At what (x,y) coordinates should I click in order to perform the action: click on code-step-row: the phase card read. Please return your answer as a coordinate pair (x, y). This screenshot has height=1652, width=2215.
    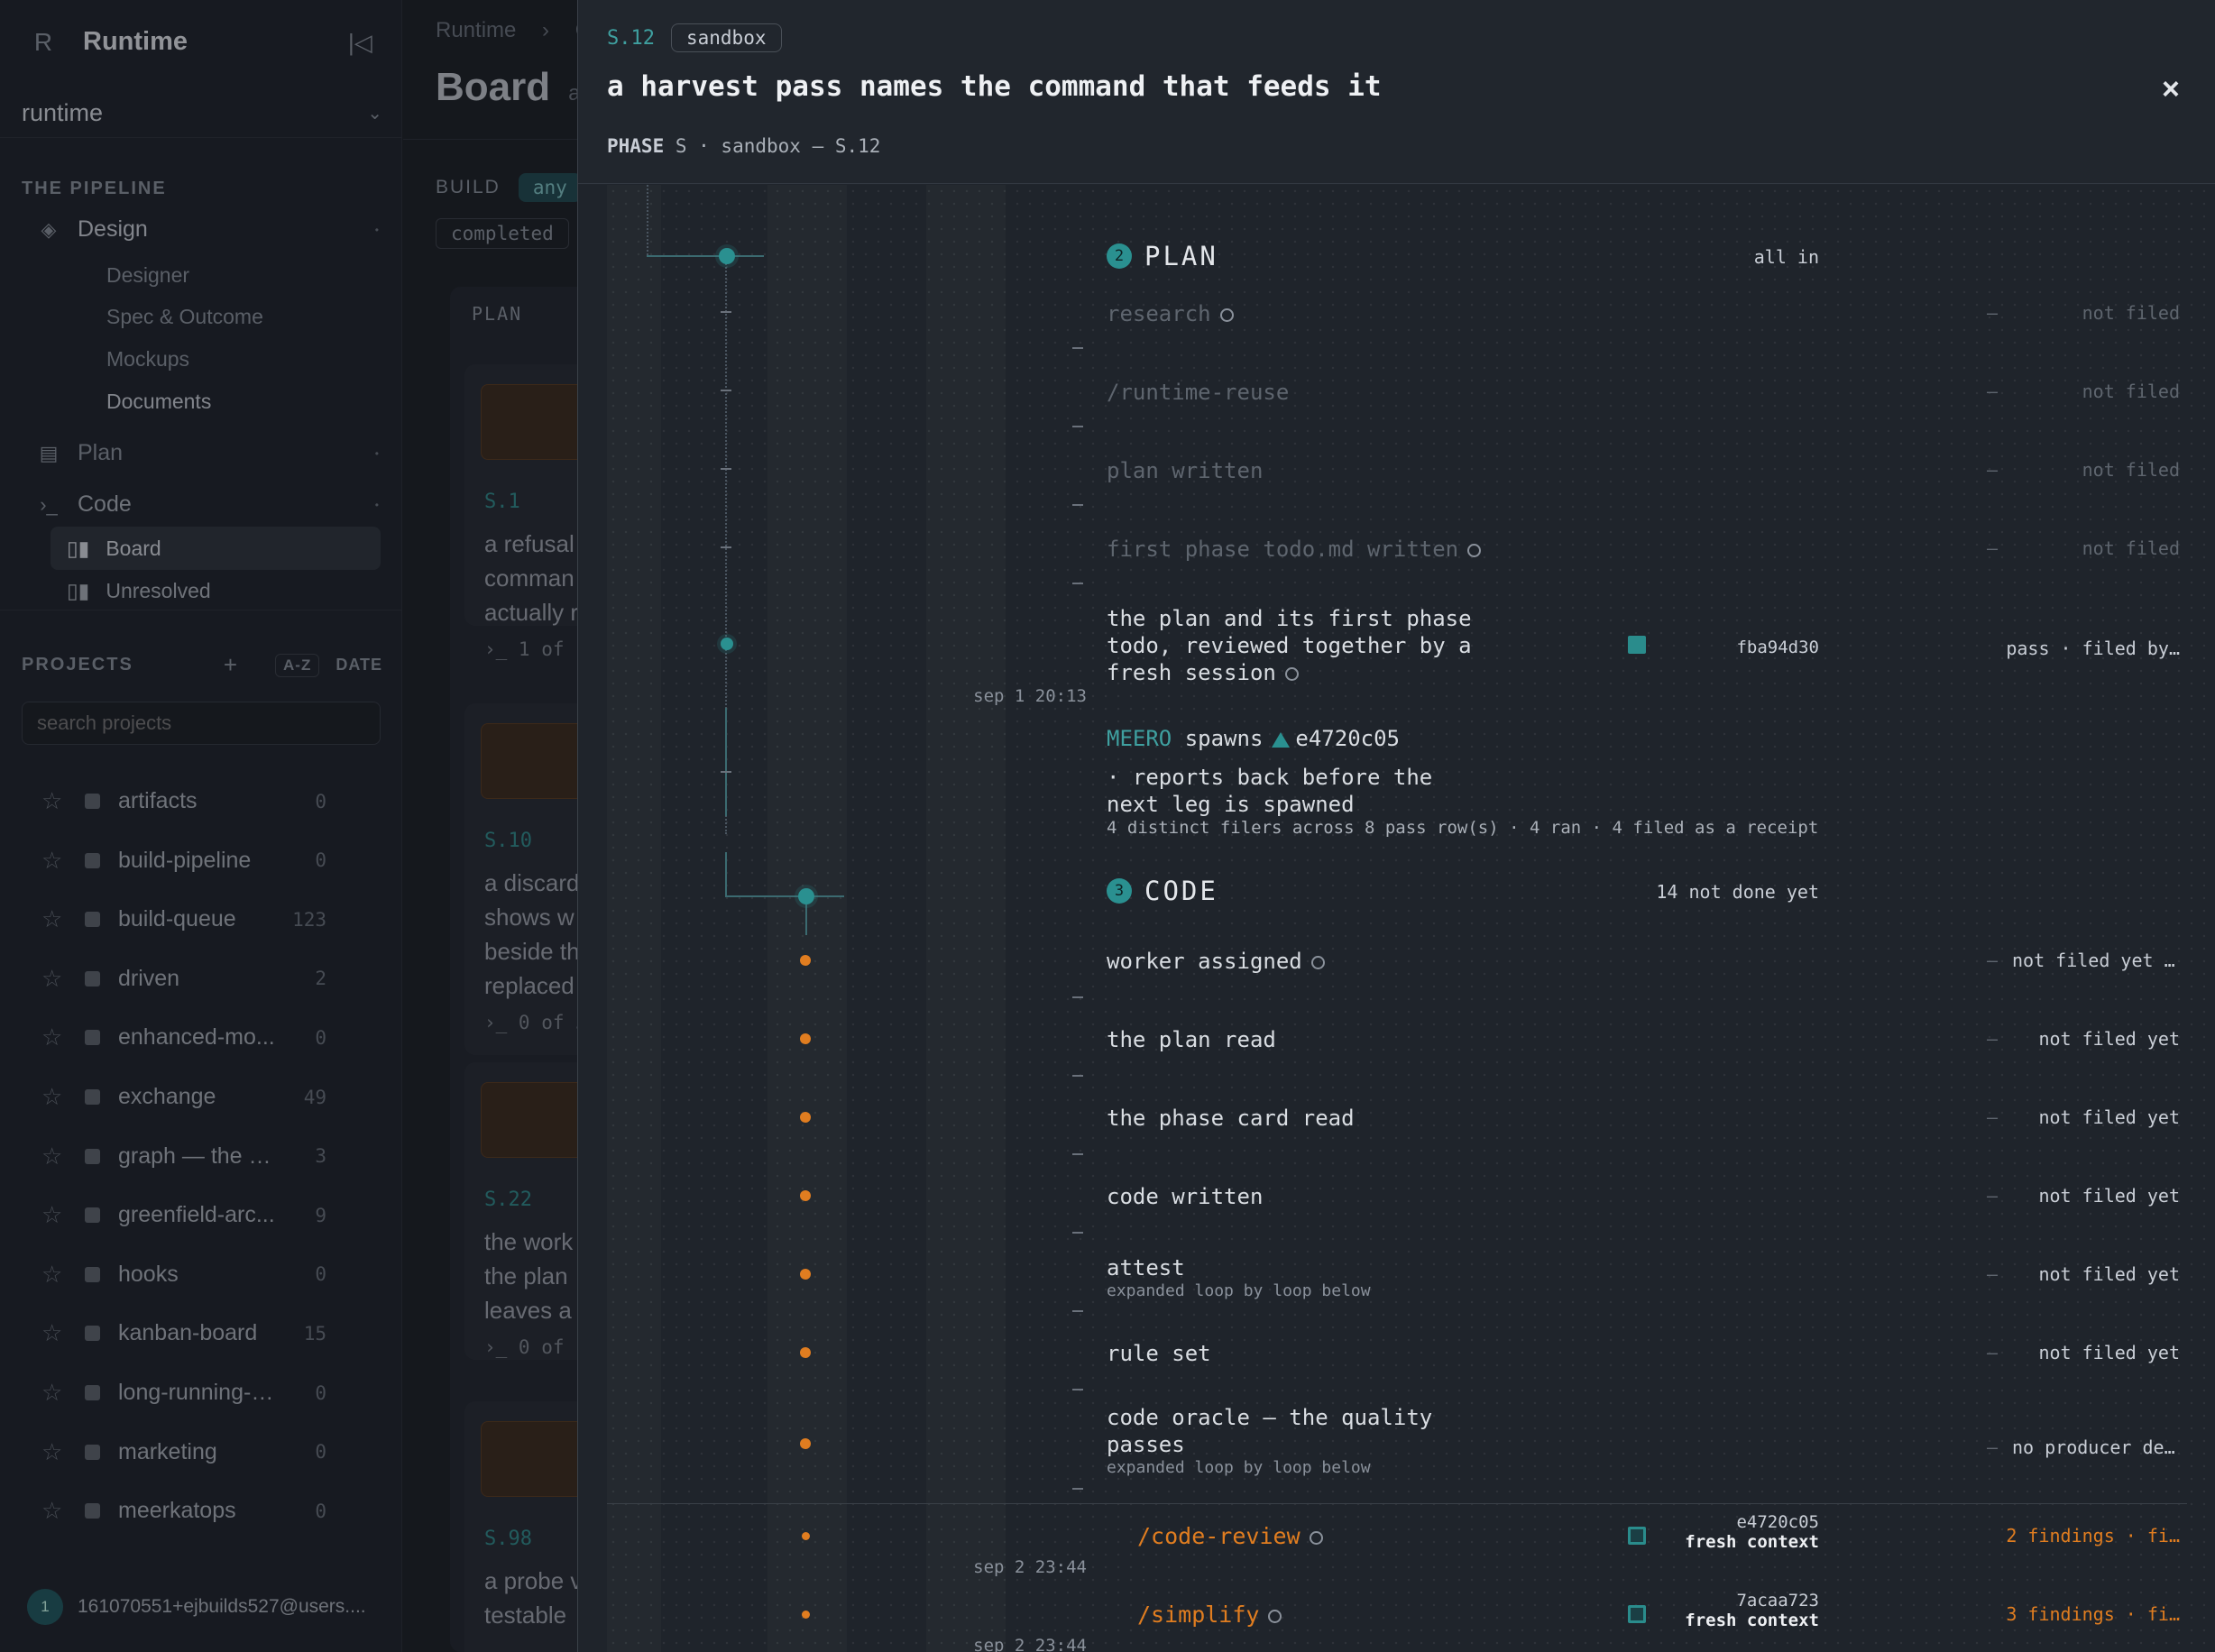
    Looking at the image, I should click on (1231, 1118).